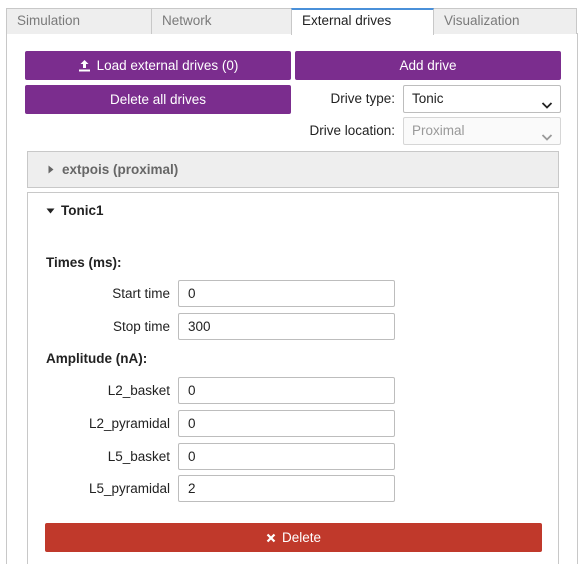  I want to click on drive-location-label: Drive location:, so click(352, 130).